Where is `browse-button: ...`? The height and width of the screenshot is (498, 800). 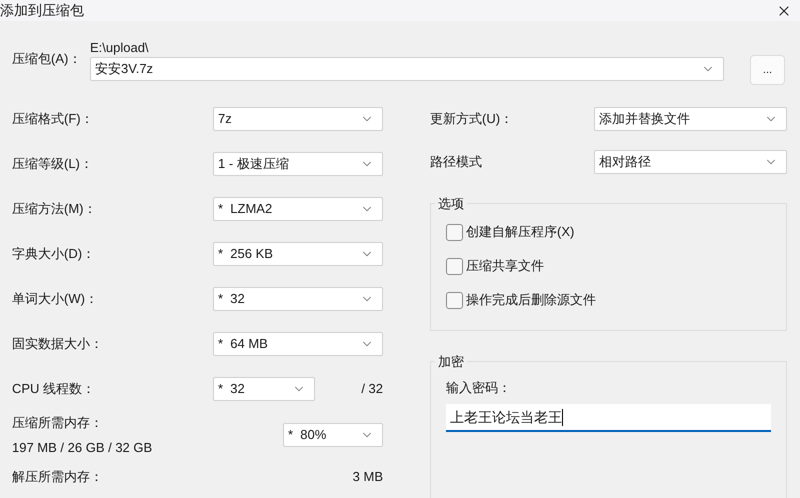 browse-button: ... is located at coordinates (767, 70).